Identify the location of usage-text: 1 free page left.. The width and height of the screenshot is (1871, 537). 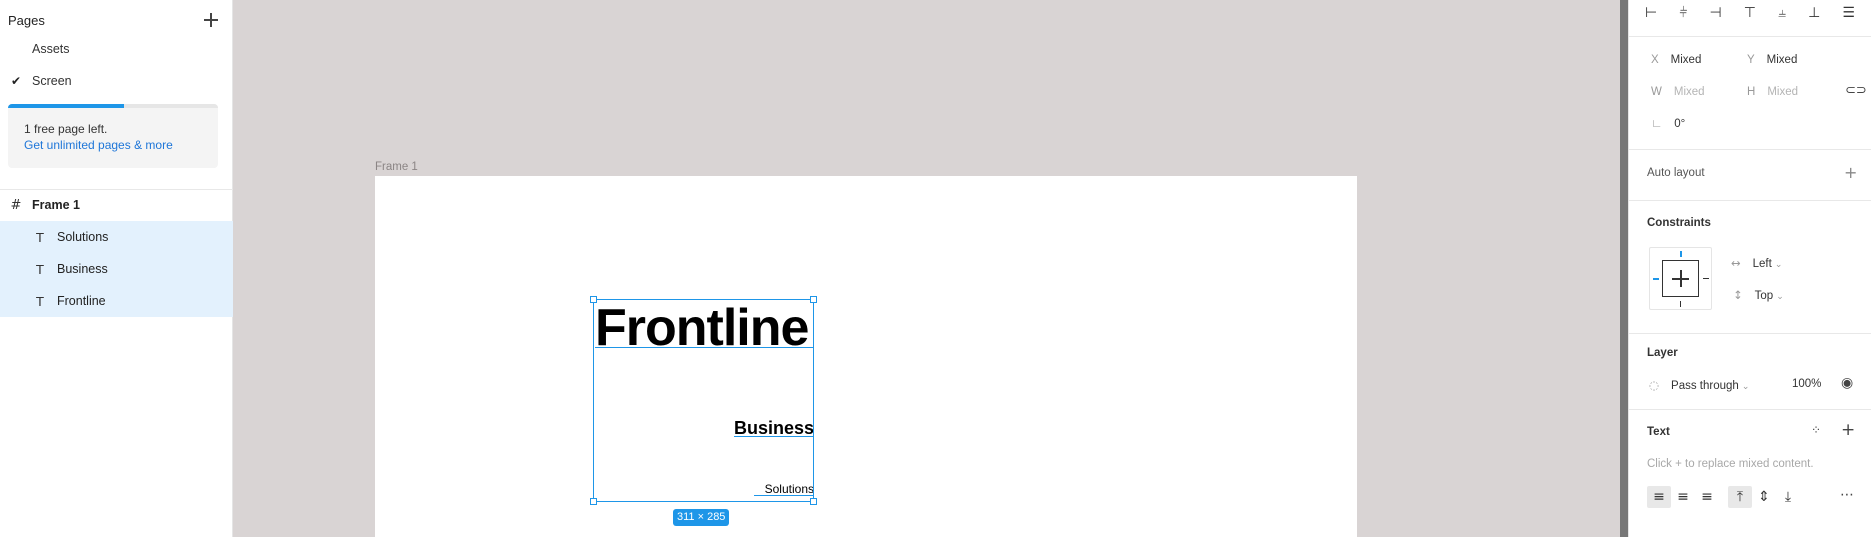
(66, 129).